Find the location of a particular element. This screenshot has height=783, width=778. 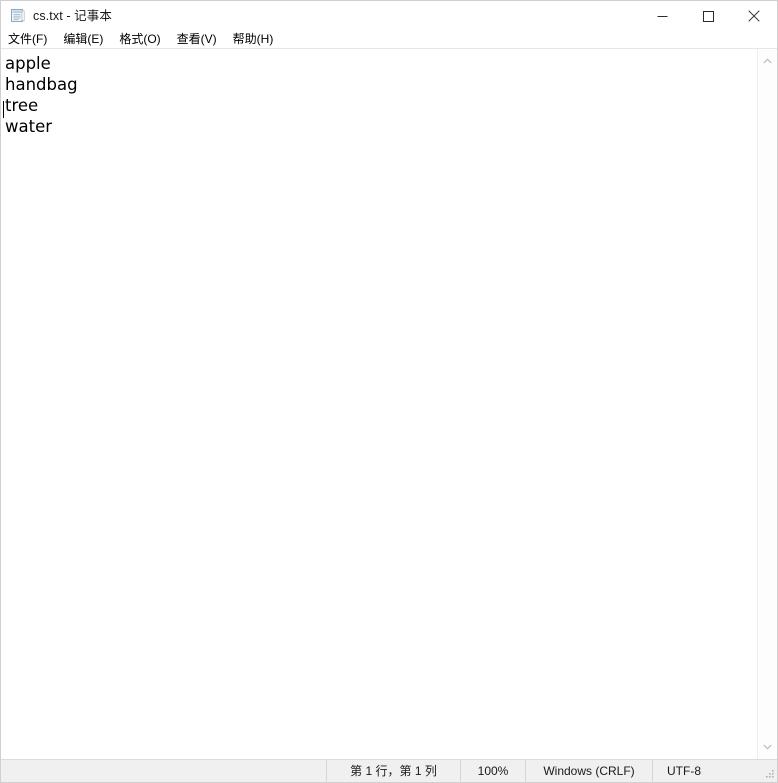

scrollbar-track is located at coordinates (768, 404).